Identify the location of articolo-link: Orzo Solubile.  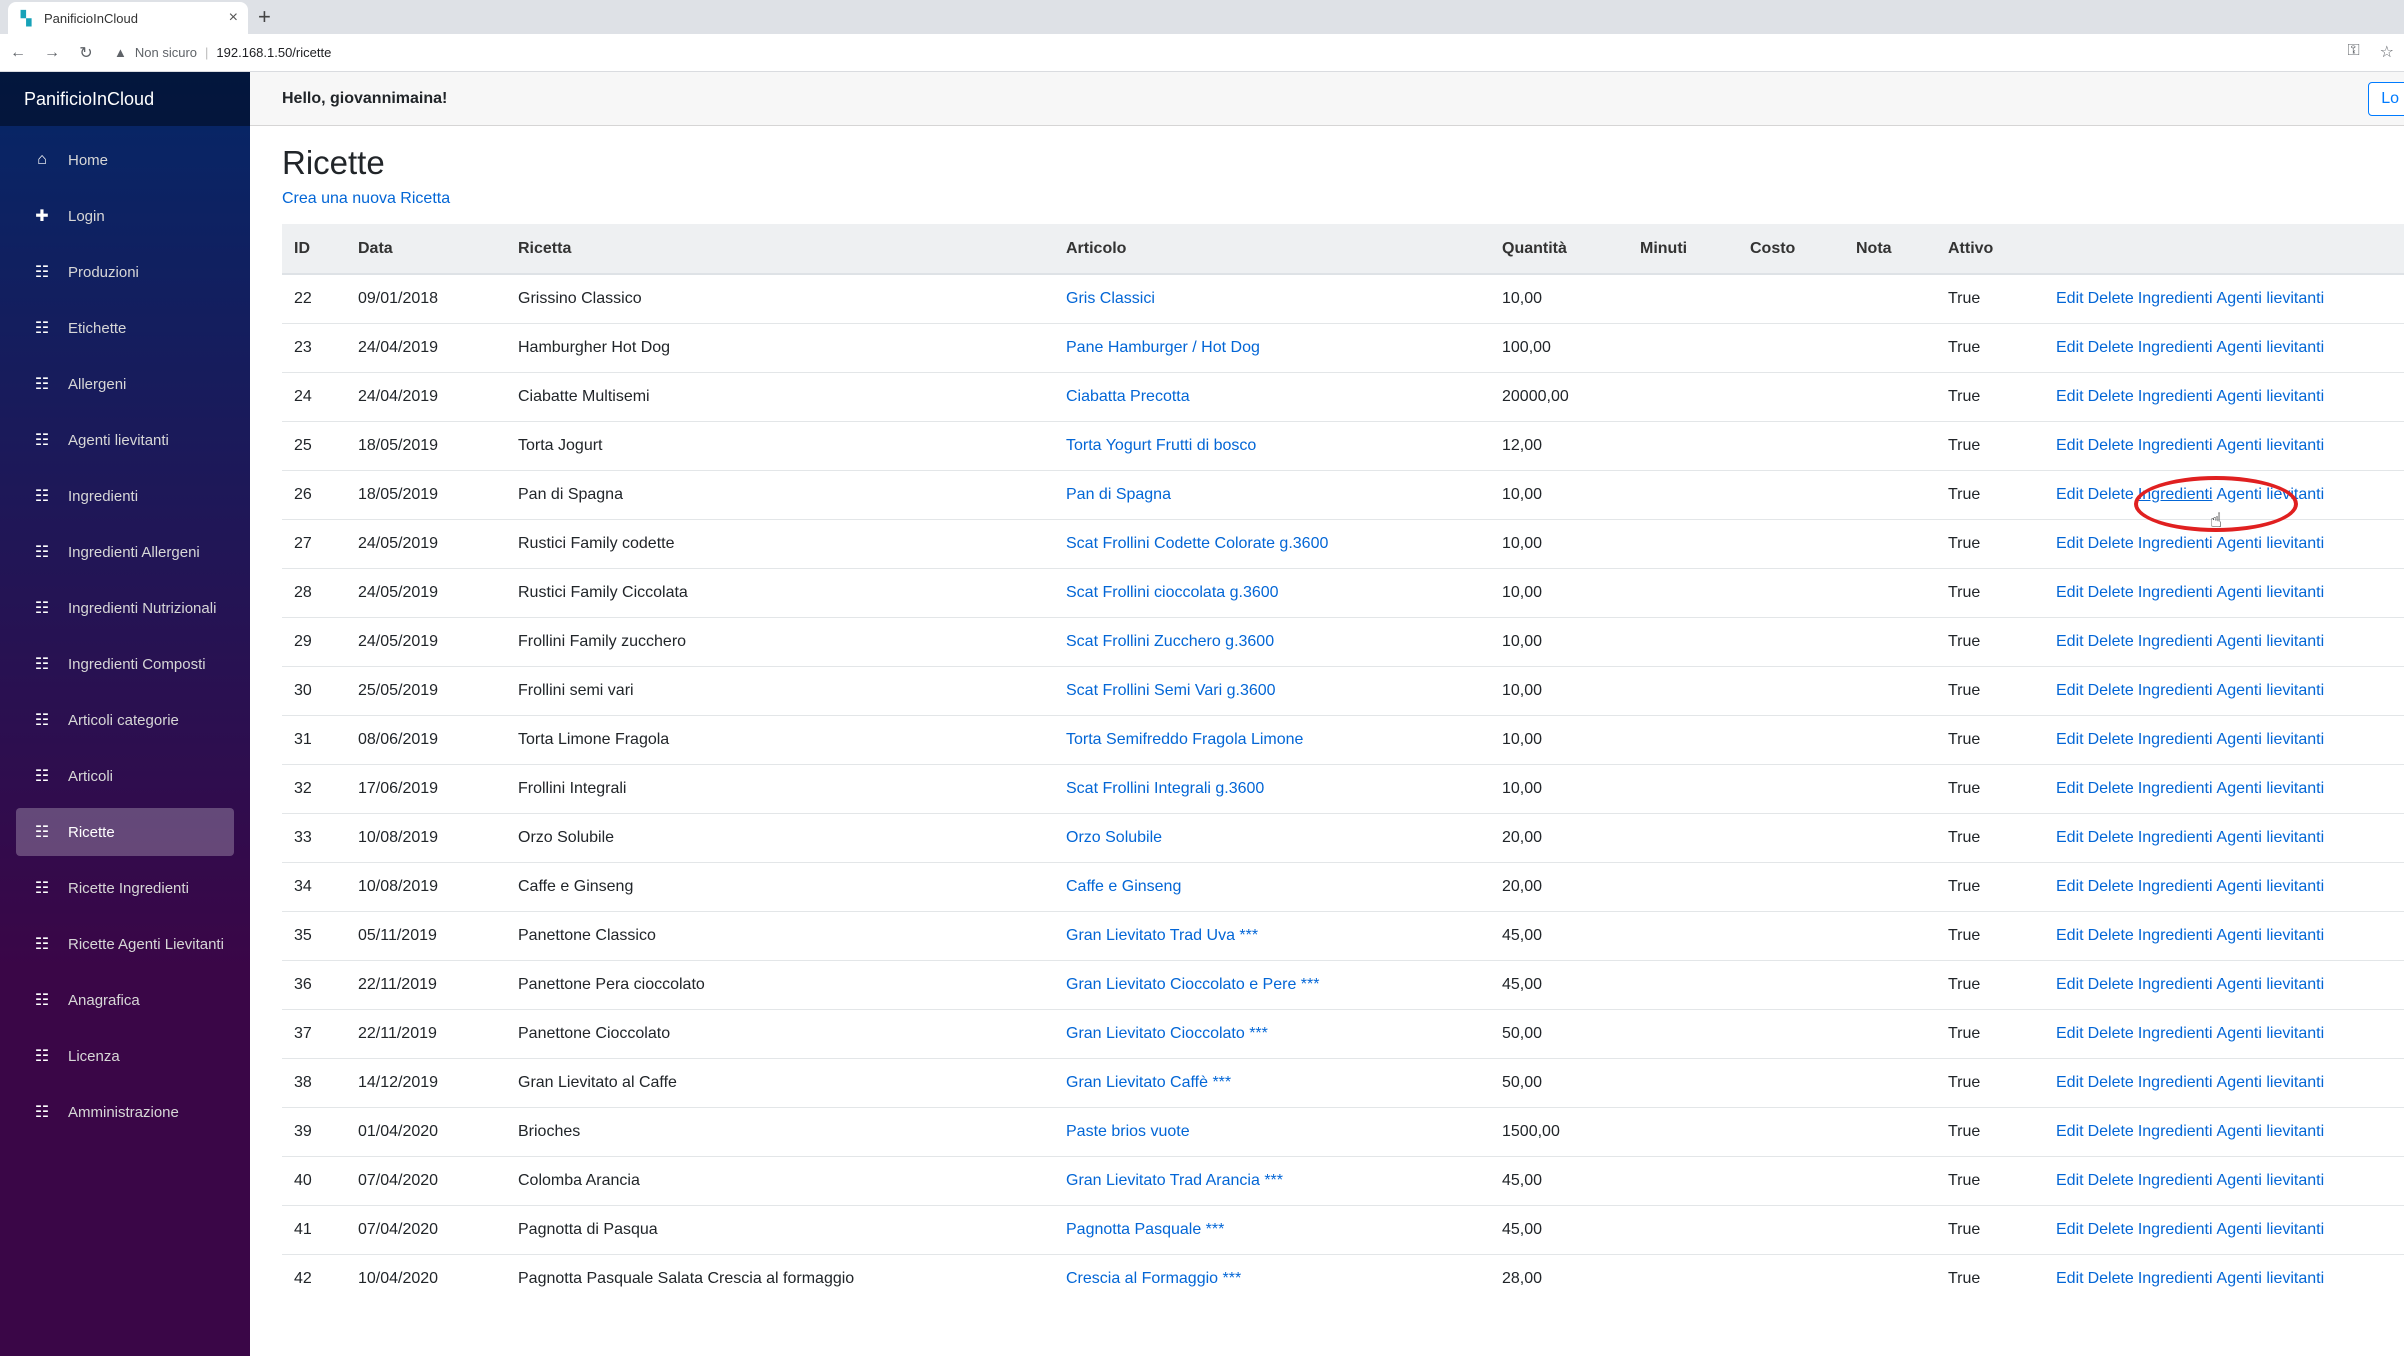
(1114, 837).